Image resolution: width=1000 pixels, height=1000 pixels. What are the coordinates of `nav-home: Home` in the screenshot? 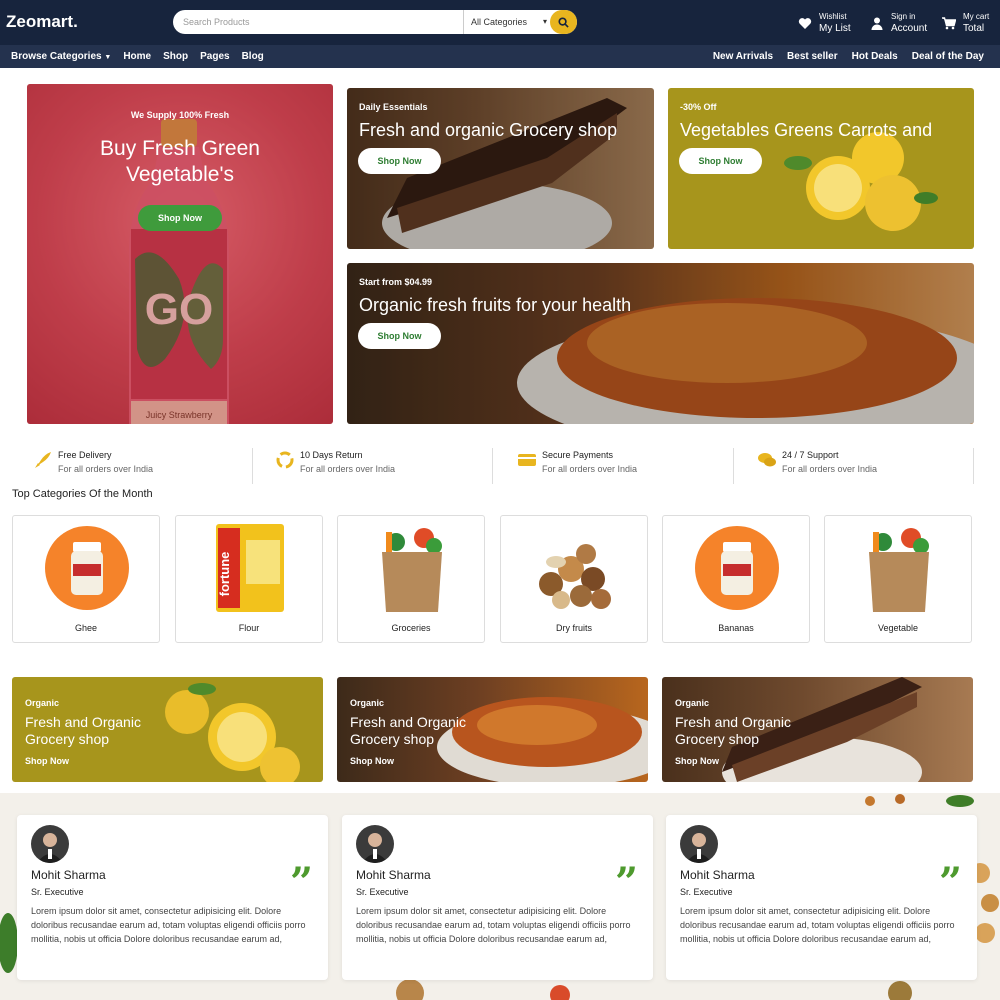 It's located at (137, 56).